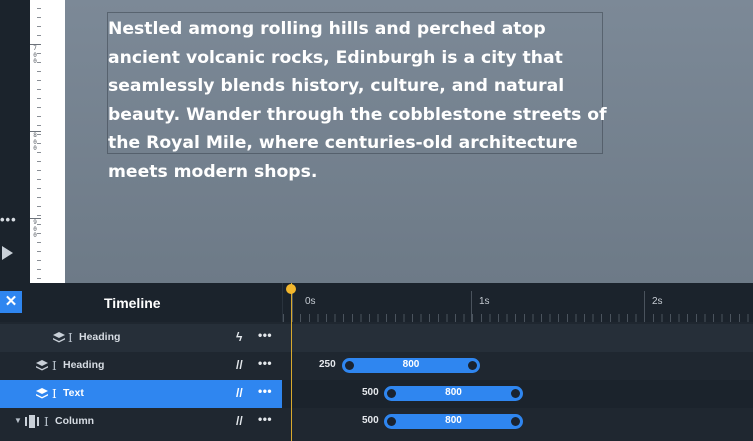 The image size is (753, 441). I want to click on timeline-row: I Heading ϟ •••, so click(376, 338).